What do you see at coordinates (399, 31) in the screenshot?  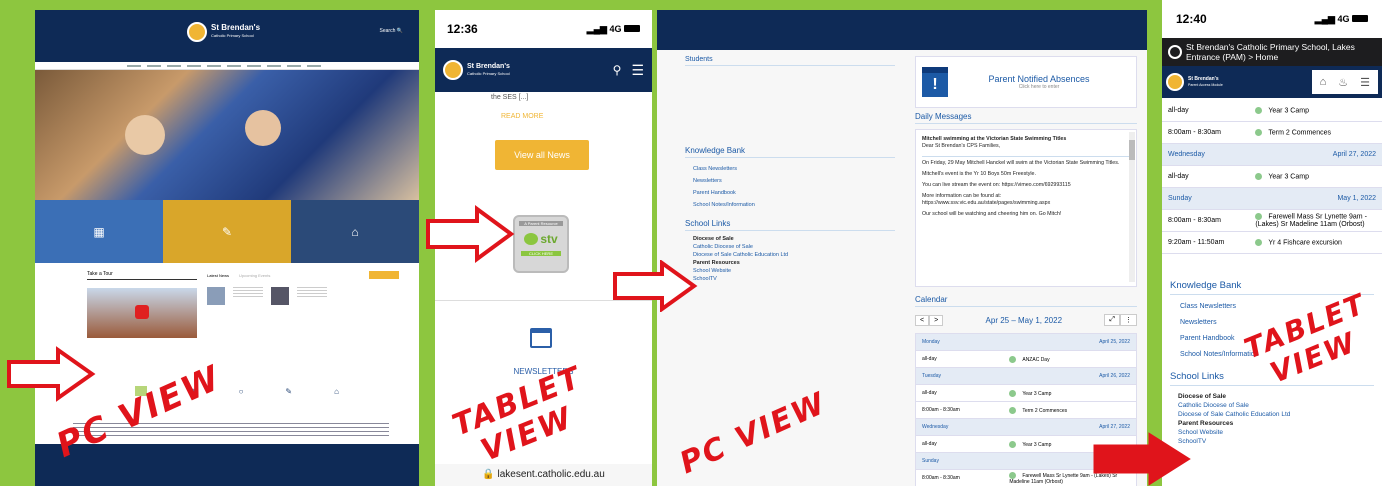 I see `search-icon: 🔍` at bounding box center [399, 31].